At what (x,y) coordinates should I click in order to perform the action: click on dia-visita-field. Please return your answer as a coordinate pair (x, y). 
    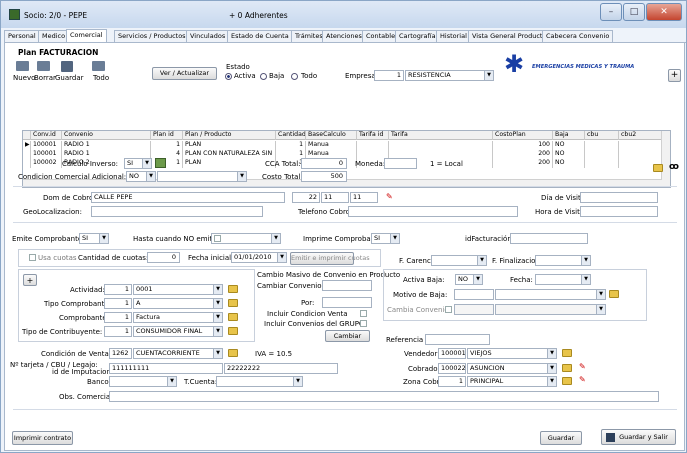
    Looking at the image, I should click on (619, 197).